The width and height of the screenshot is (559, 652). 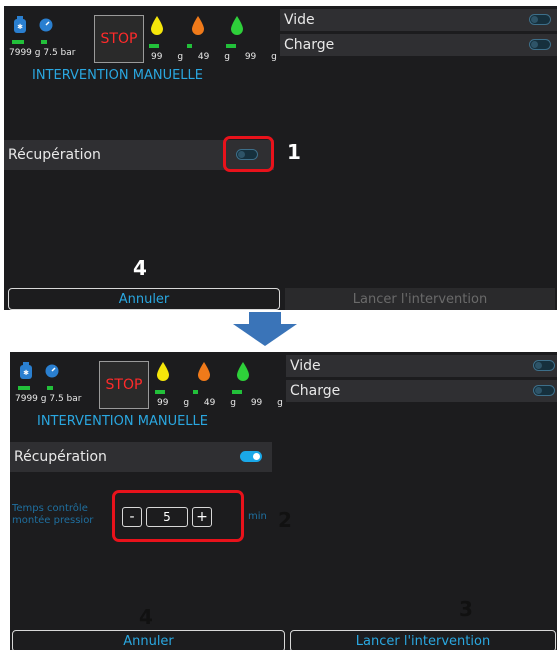 What do you see at coordinates (257, 516) in the screenshot?
I see `pressure-time-unit: min` at bounding box center [257, 516].